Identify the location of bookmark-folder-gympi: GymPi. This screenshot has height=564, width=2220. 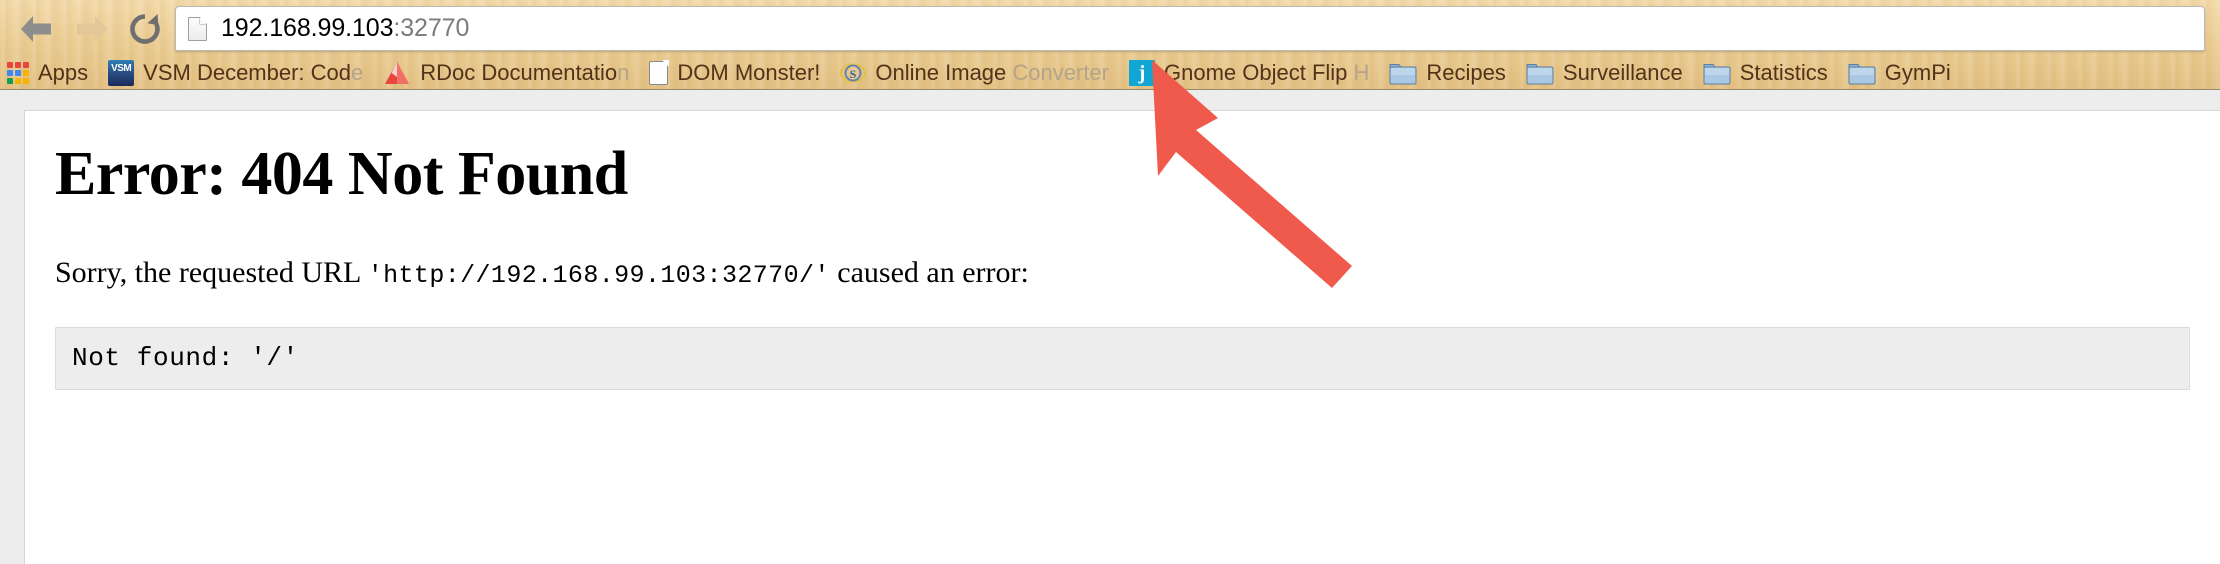
(1899, 73).